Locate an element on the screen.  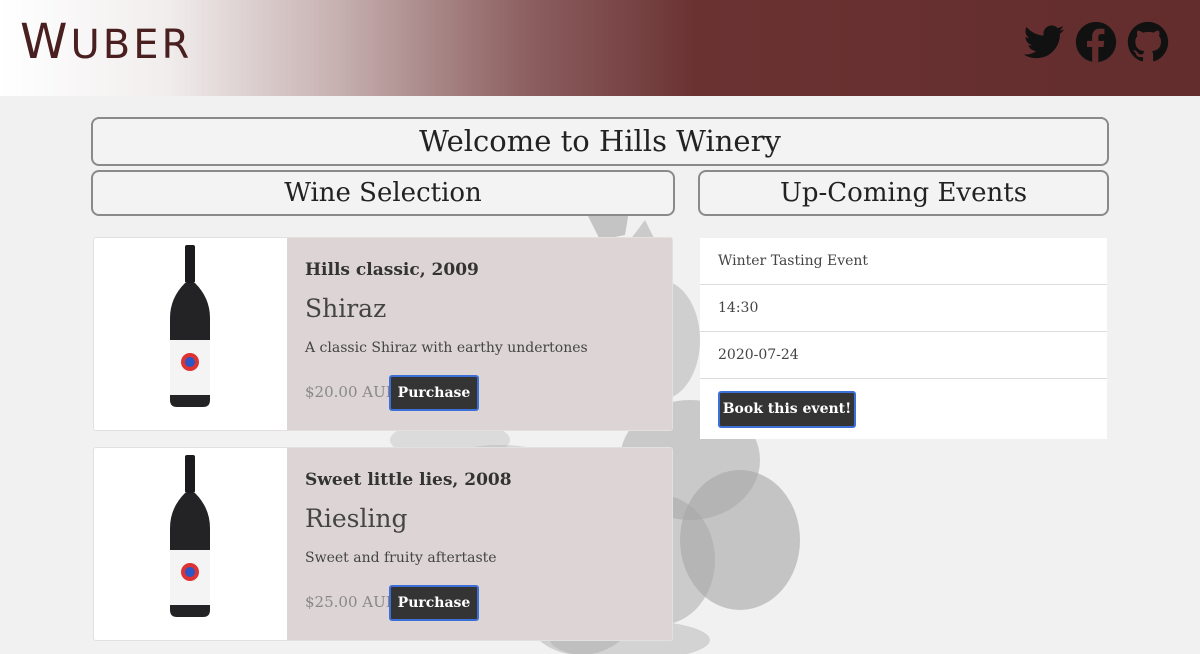
twitter-icon is located at coordinates (1044, 42).